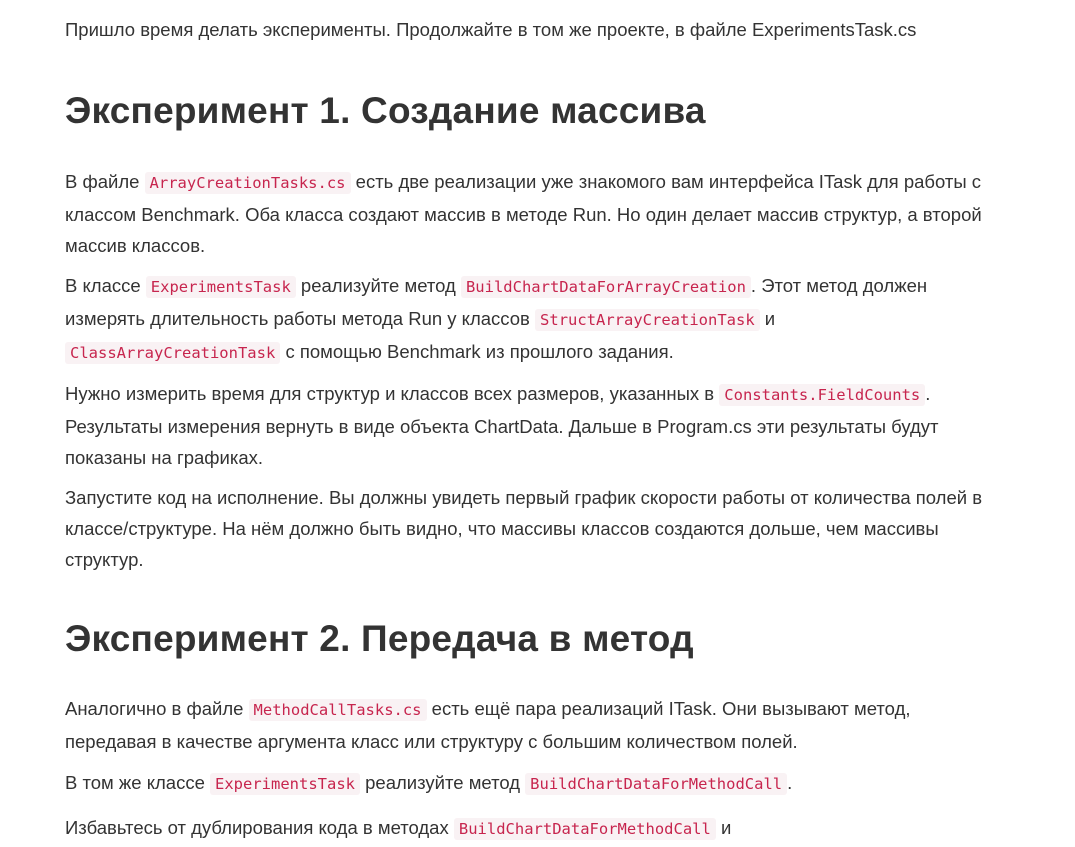 The height and width of the screenshot is (847, 1075). I want to click on inline-code-class: StructArrayCreationTask, so click(647, 320).